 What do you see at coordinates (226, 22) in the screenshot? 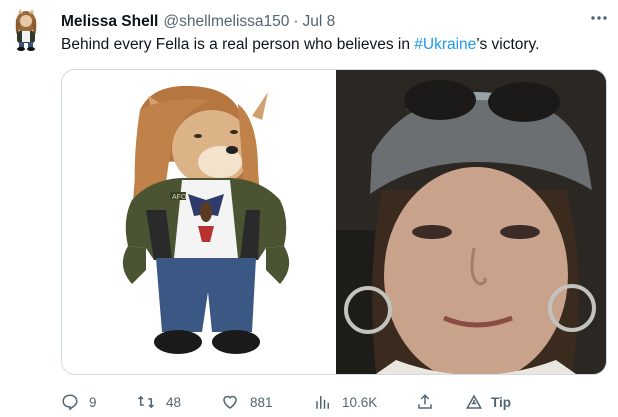
I see `user-handle: @shellmelissa150` at bounding box center [226, 22].